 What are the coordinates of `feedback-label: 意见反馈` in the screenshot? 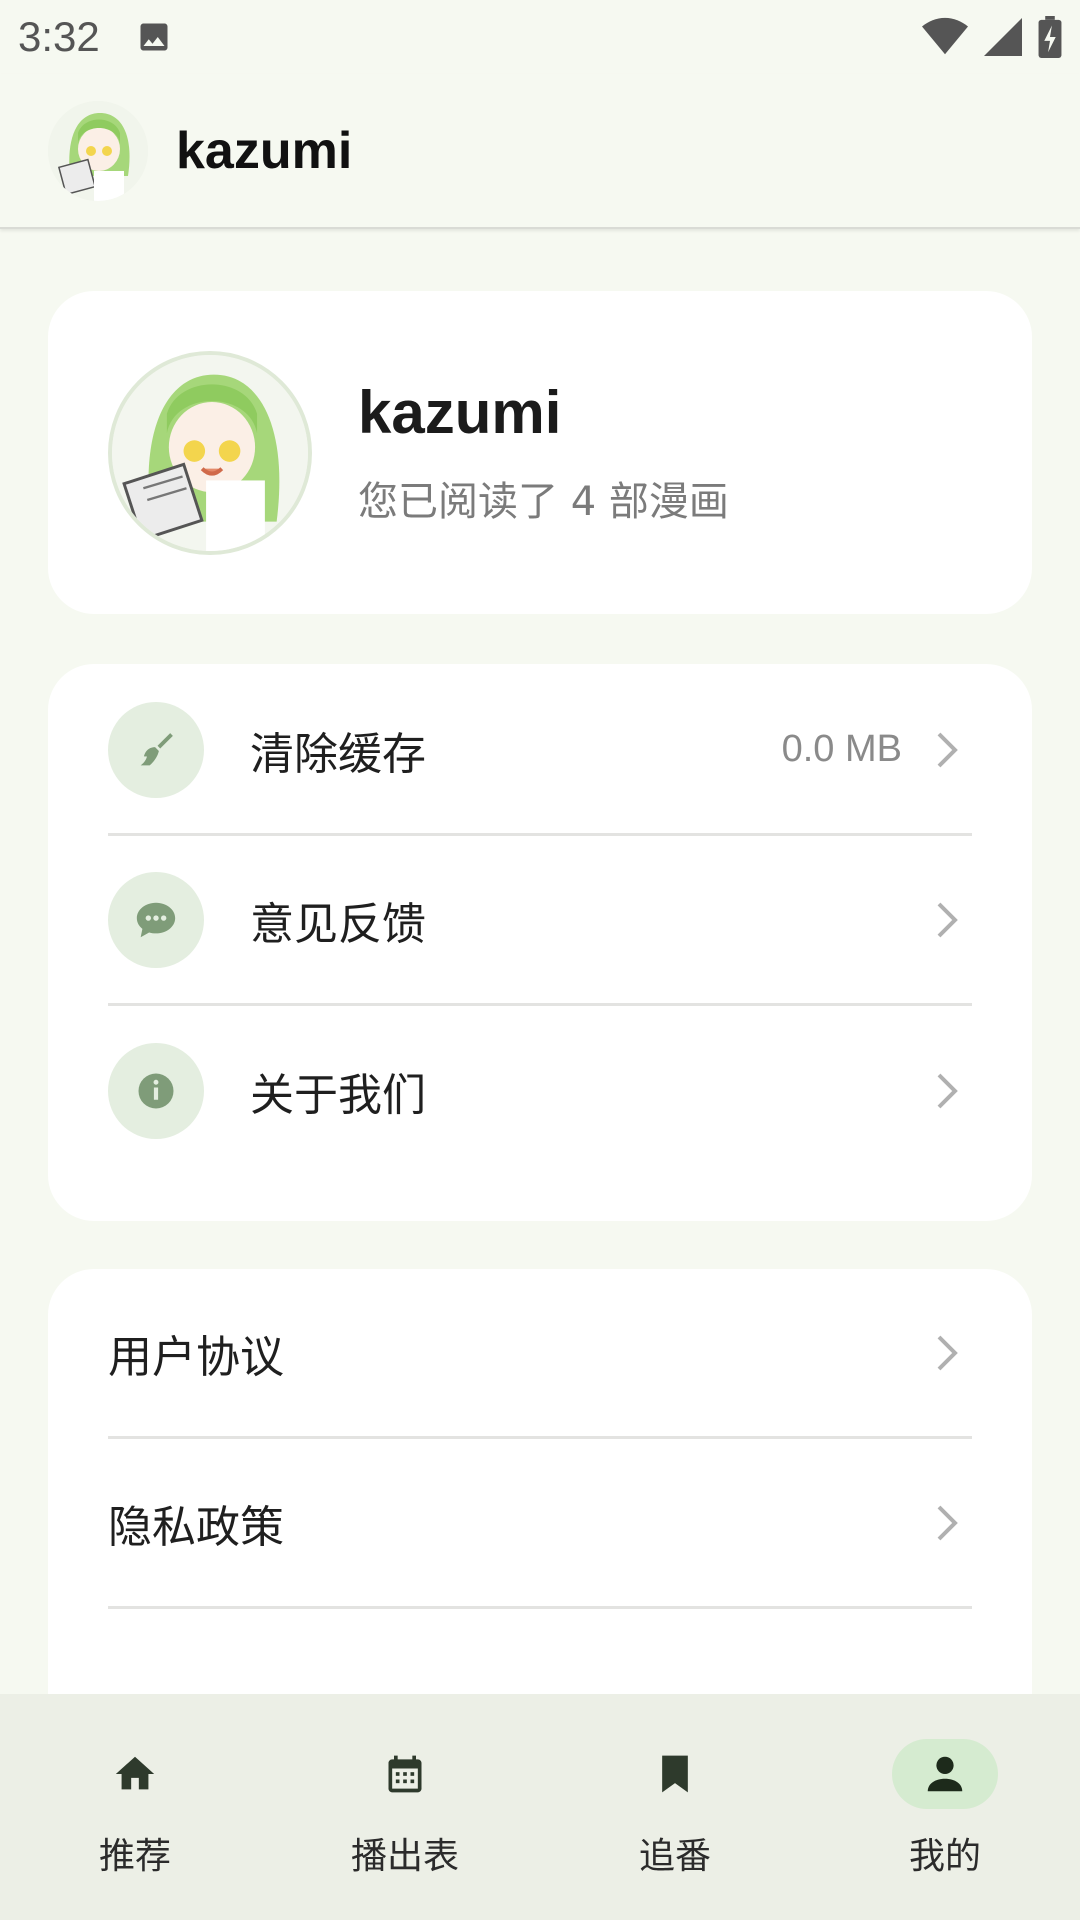 It's located at (338, 924).